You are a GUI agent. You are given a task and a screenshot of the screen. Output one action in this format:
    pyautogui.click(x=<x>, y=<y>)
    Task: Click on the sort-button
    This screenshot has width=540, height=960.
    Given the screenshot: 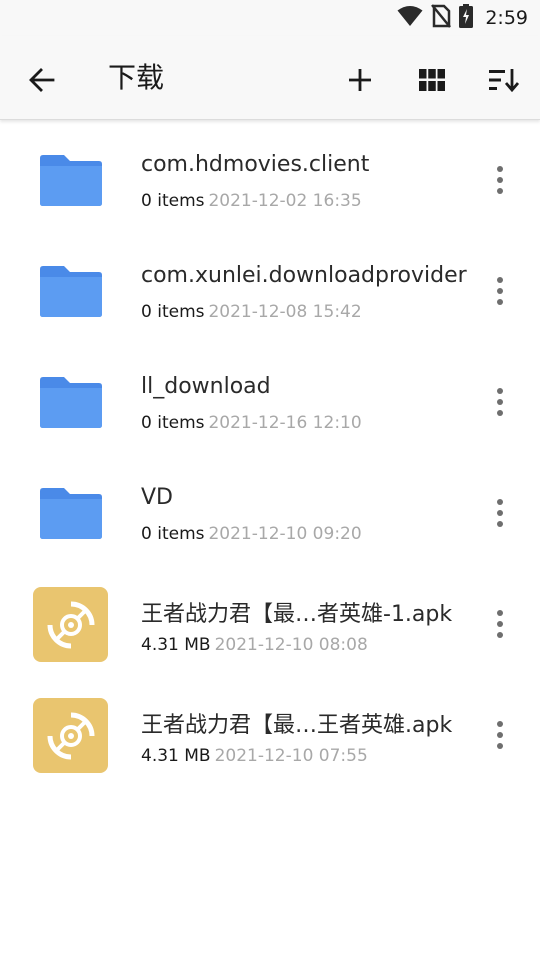 What is the action you would take?
    pyautogui.click(x=504, y=80)
    